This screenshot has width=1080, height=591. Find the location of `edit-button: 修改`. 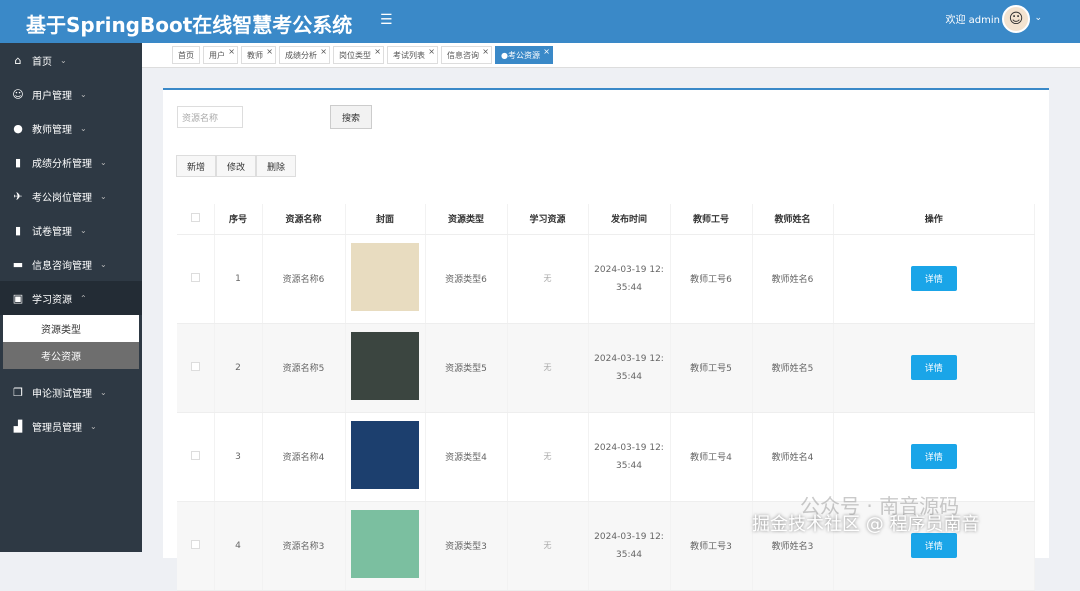

edit-button: 修改 is located at coordinates (236, 166).